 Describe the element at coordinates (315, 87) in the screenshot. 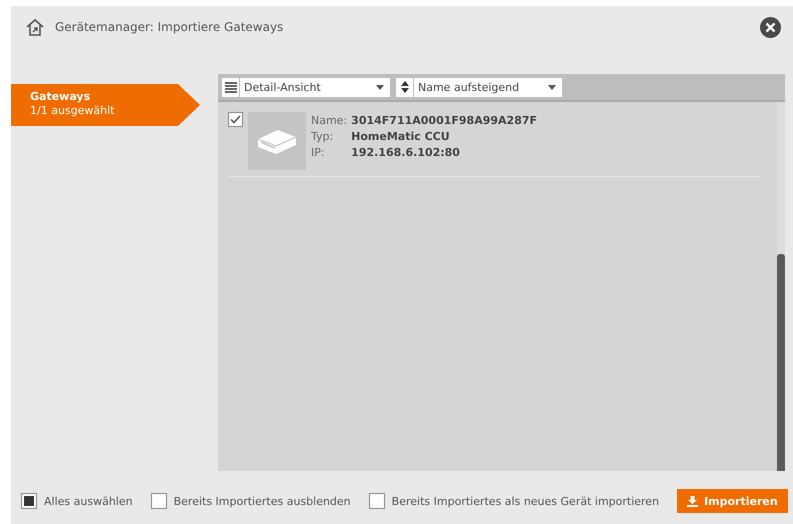

I see `view-dropdown: Detail-Ansicht` at that location.